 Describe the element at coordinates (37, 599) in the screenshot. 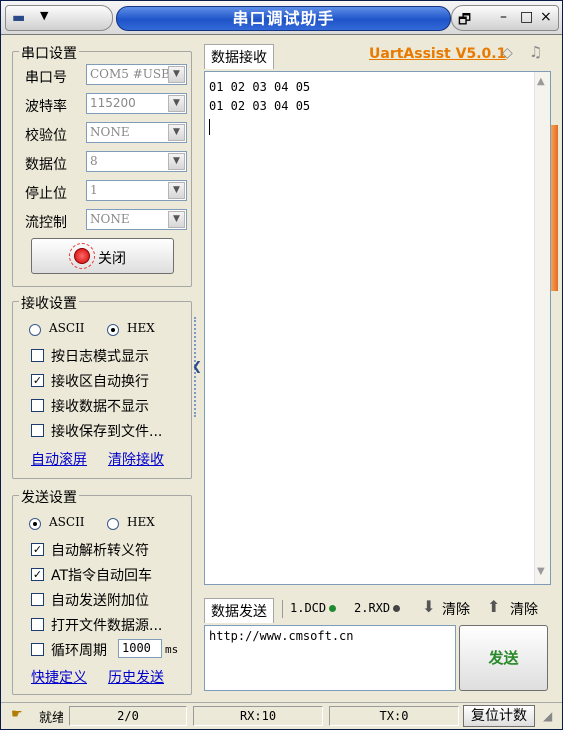

I see `send-append-bits-checkbox` at that location.